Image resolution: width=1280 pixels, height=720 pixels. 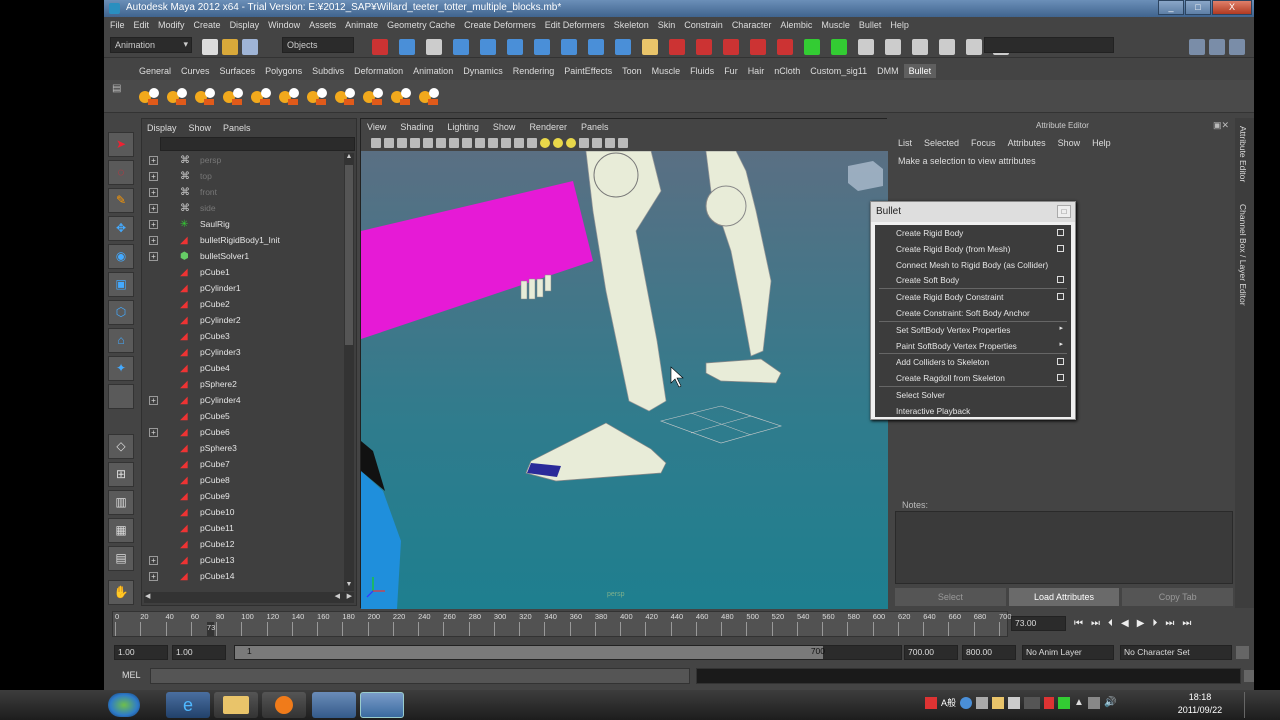 I want to click on menu-assets: Assets, so click(x=322, y=25).